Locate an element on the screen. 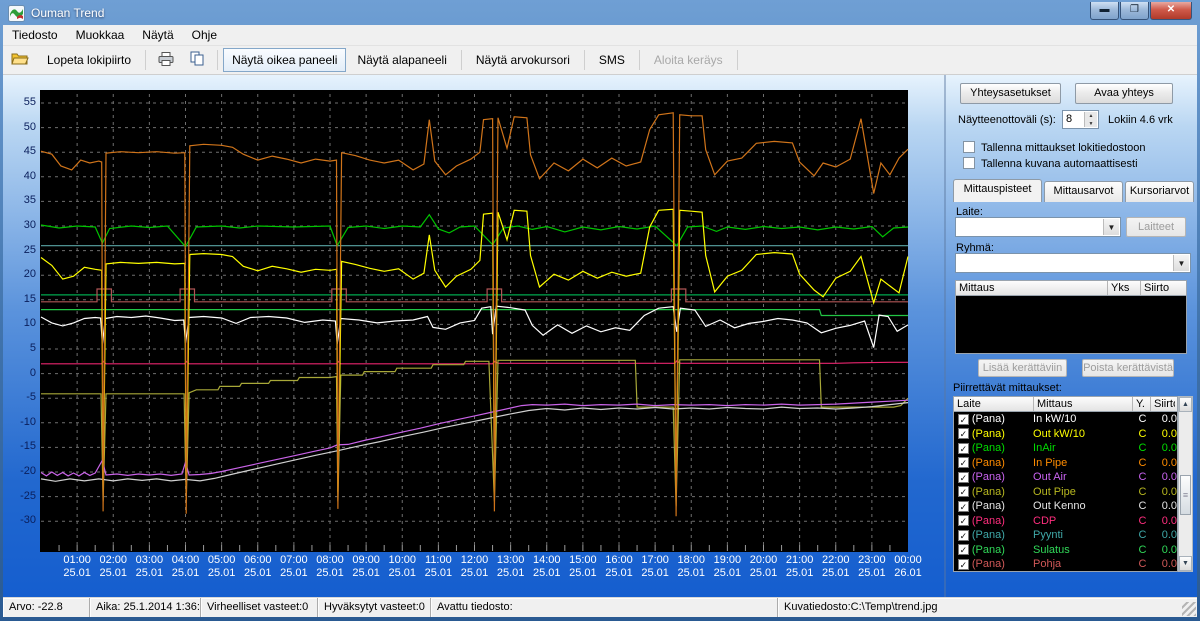  table-row: ✓ (Pana) Out kW/10 C 0.0 is located at coordinates (1065, 434).